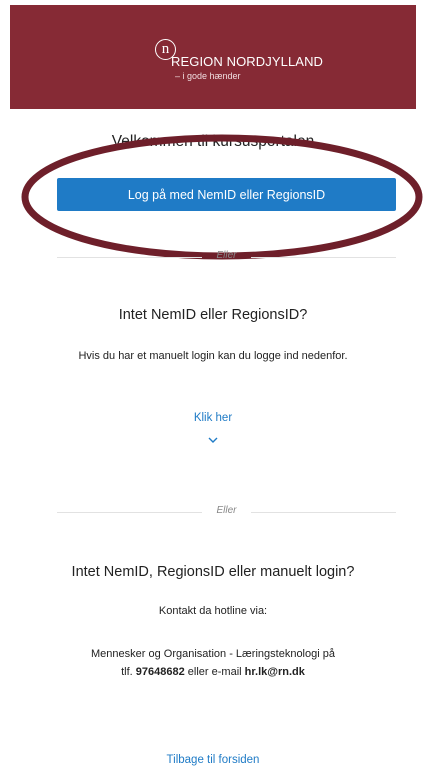 The width and height of the screenshot is (426, 771). I want to click on nemid-login-button: Log på med NemID eller RegionsID, so click(226, 194).